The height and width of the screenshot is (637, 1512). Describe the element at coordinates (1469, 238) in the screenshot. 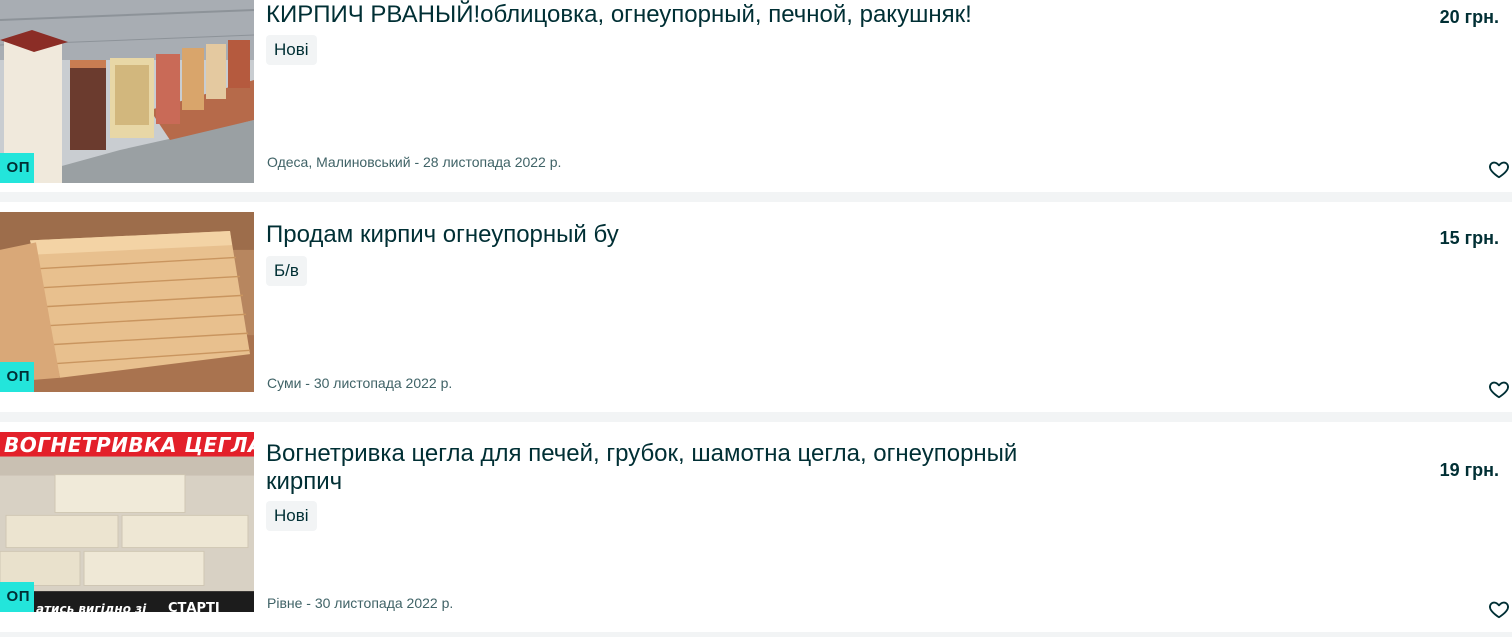

I see `listing-price: 15 грн.` at that location.